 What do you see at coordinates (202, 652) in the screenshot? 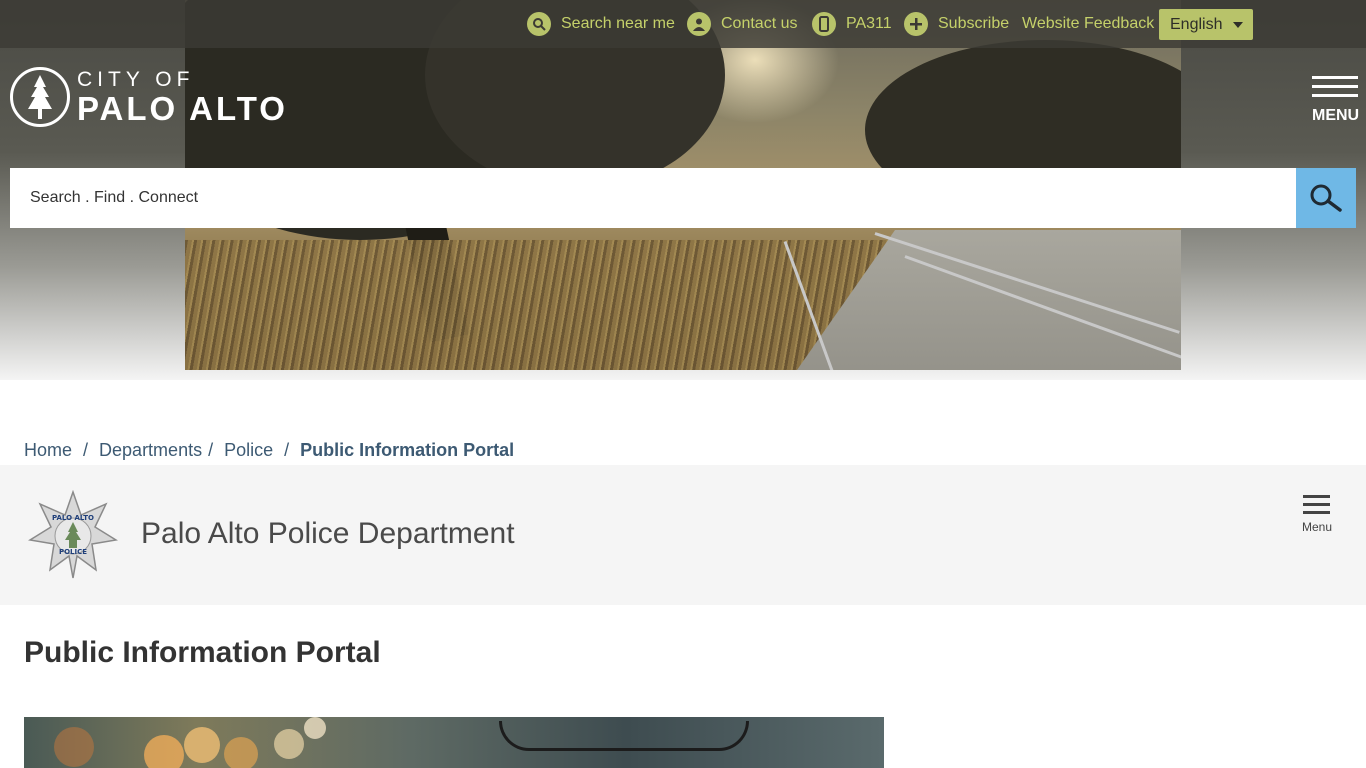
I see `page-title: Public Information Portal` at bounding box center [202, 652].